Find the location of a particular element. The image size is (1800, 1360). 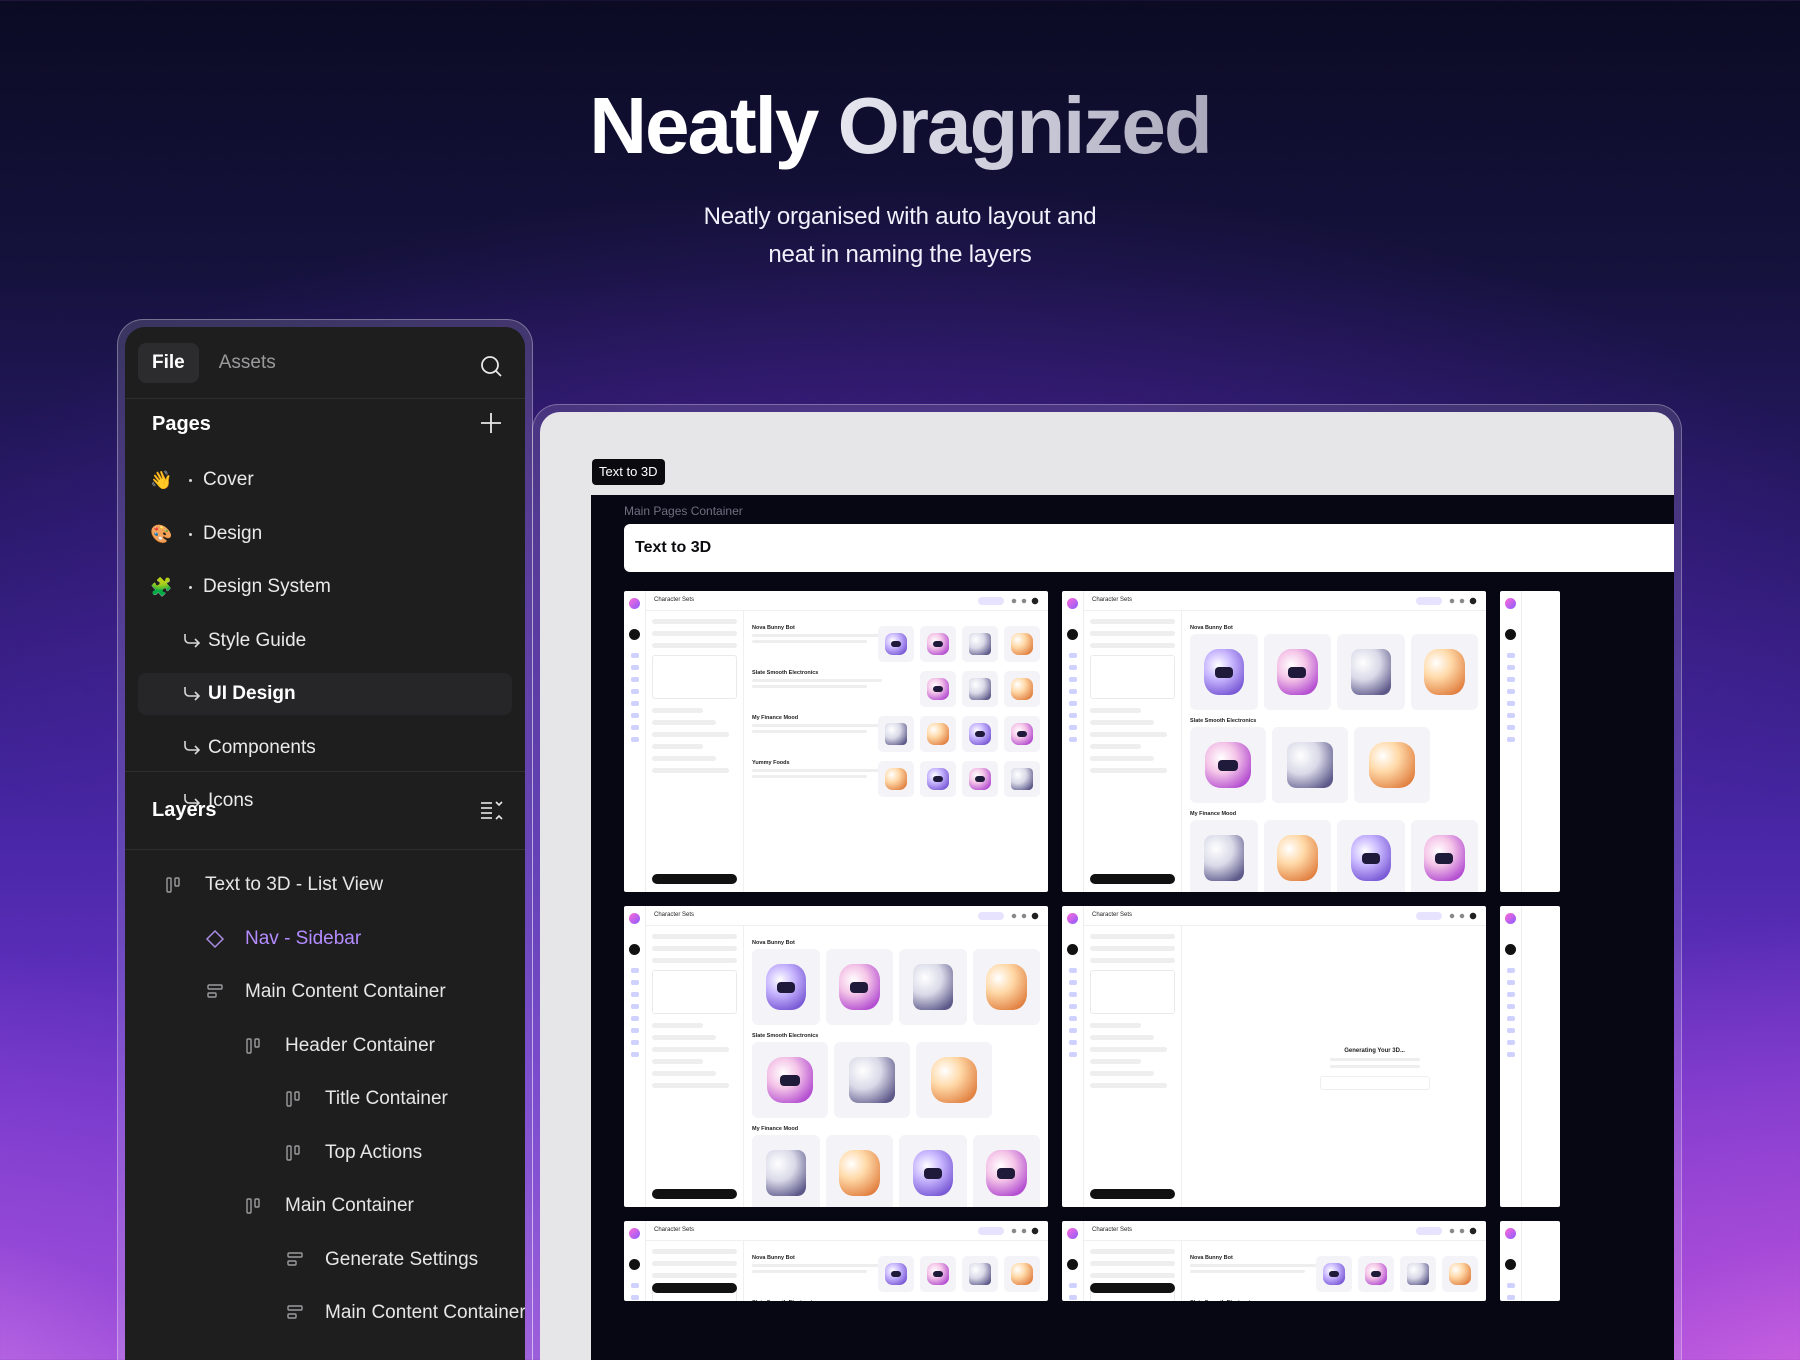

page-emoji-icon: 👋 is located at coordinates (161, 480).